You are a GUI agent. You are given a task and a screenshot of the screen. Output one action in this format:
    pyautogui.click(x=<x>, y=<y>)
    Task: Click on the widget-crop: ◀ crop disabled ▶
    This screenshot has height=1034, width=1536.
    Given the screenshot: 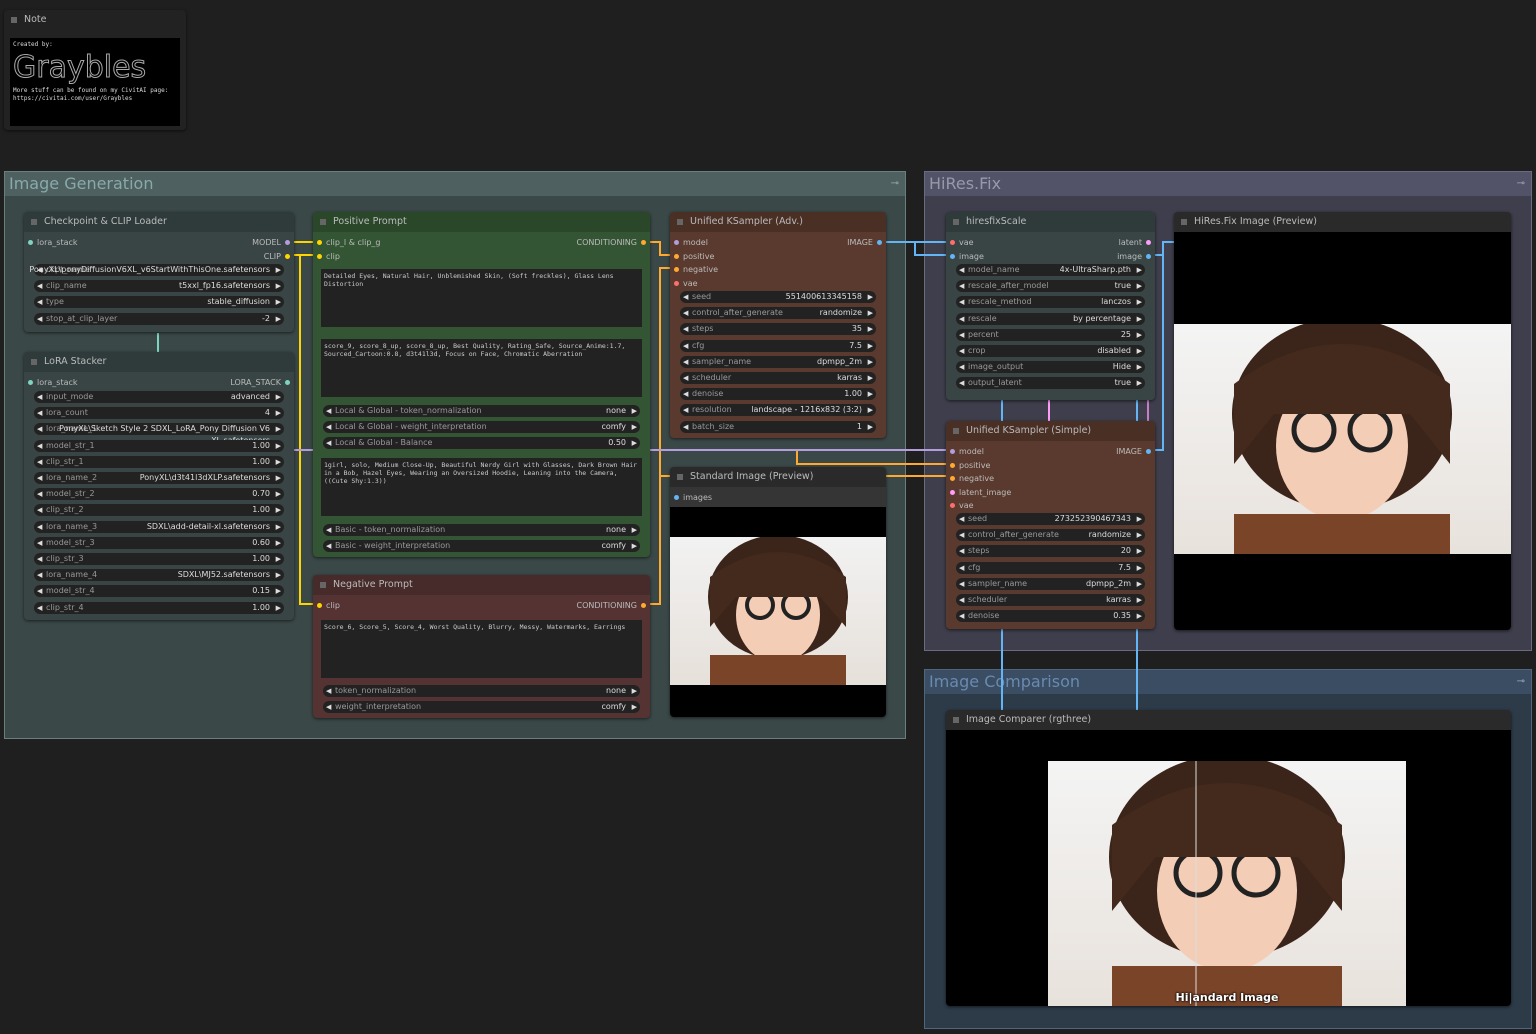 What is the action you would take?
    pyautogui.click(x=1050, y=351)
    